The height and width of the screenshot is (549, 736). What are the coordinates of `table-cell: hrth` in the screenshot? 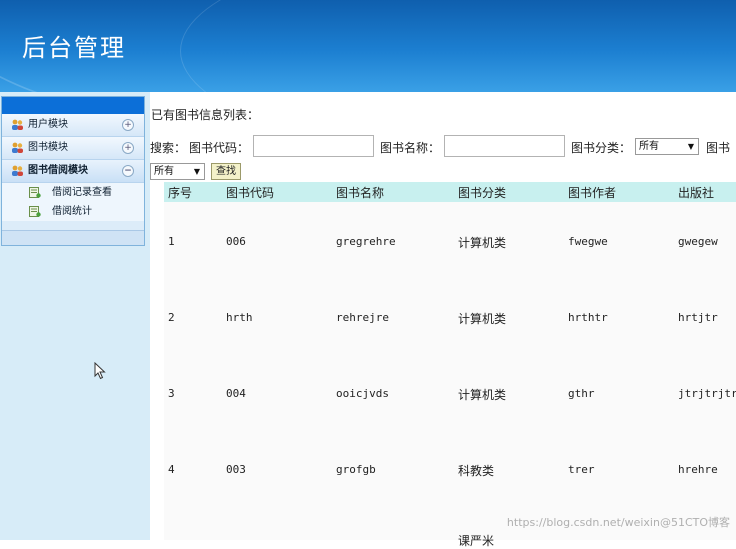 It's located at (239, 317).